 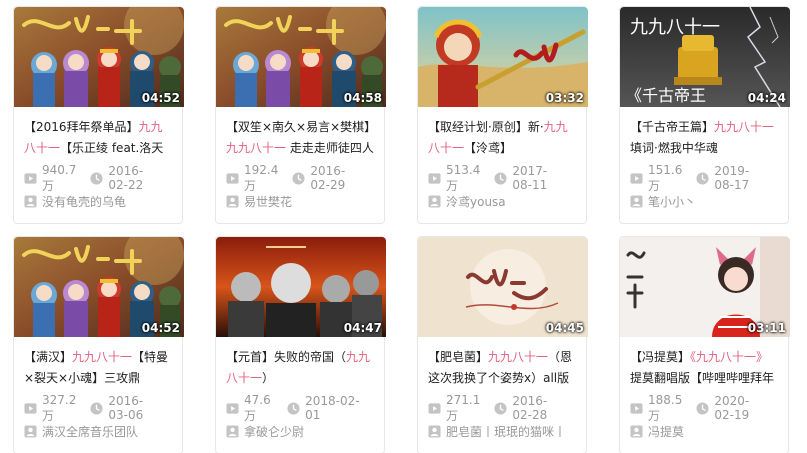 I want to click on title-suffix: 走走走师徒四人, so click(x=330, y=148).